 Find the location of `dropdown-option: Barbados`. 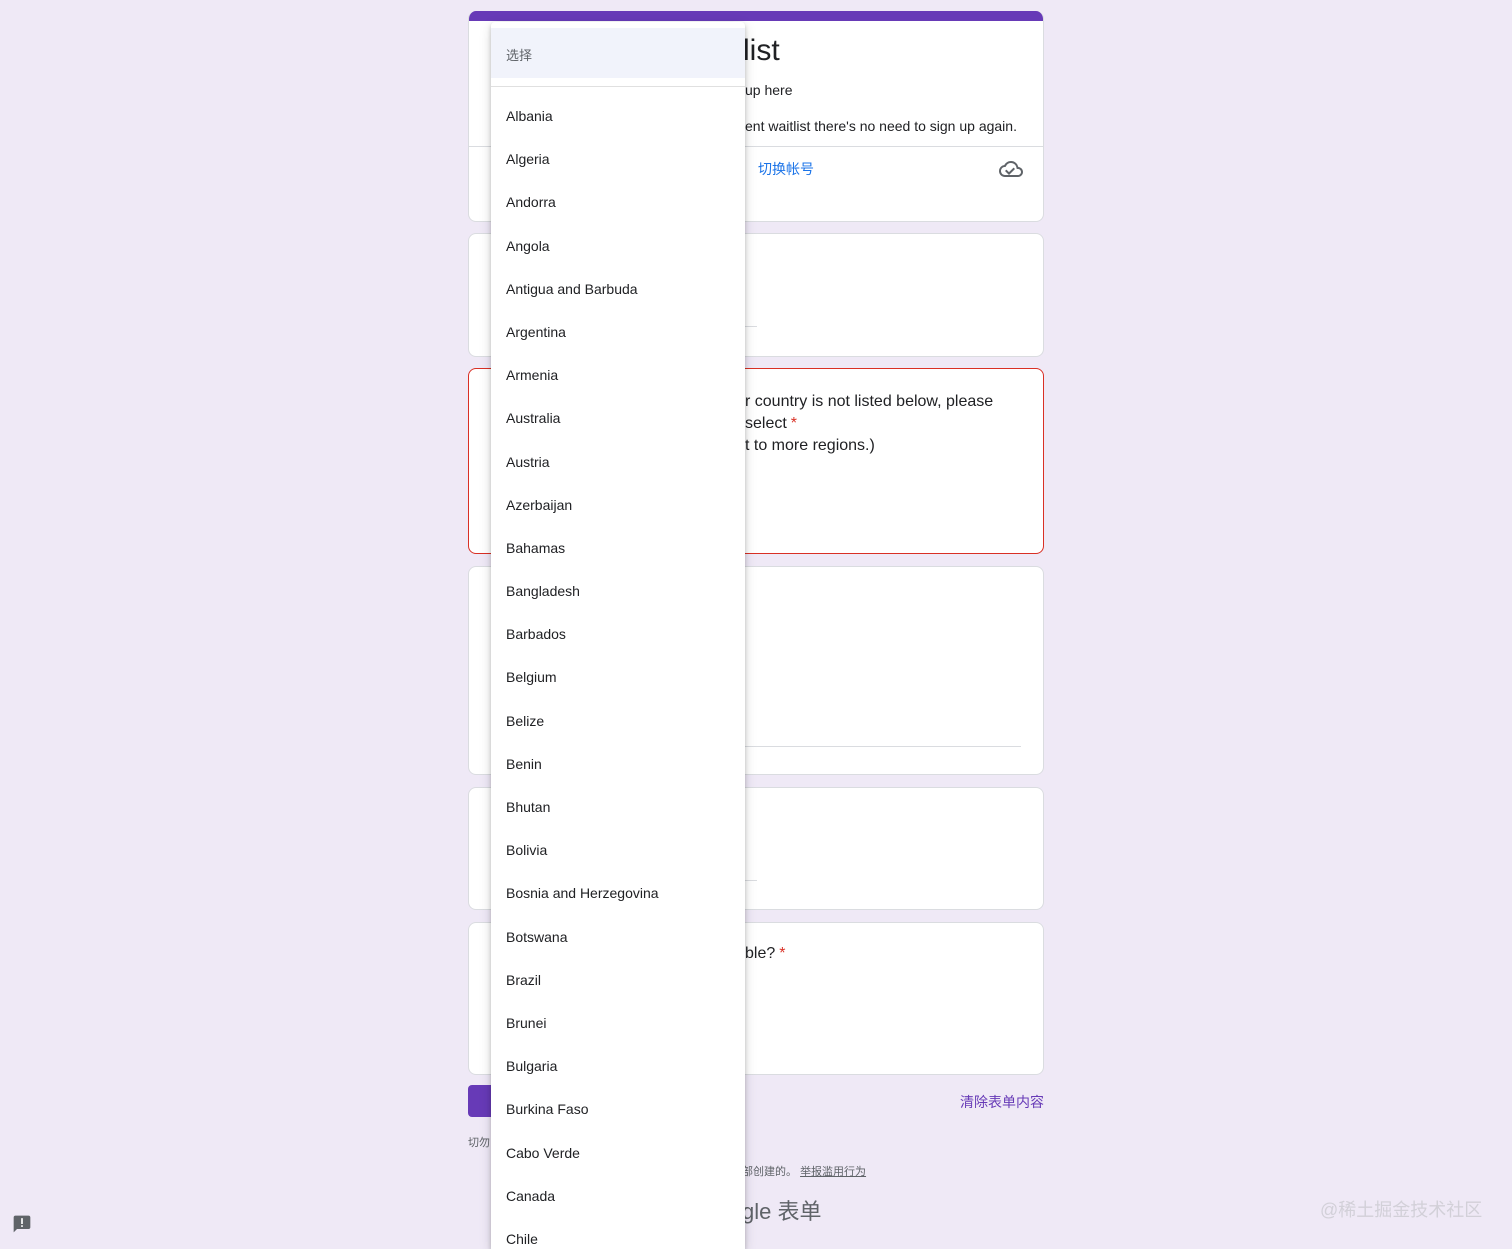

dropdown-option: Barbados is located at coordinates (618, 634).